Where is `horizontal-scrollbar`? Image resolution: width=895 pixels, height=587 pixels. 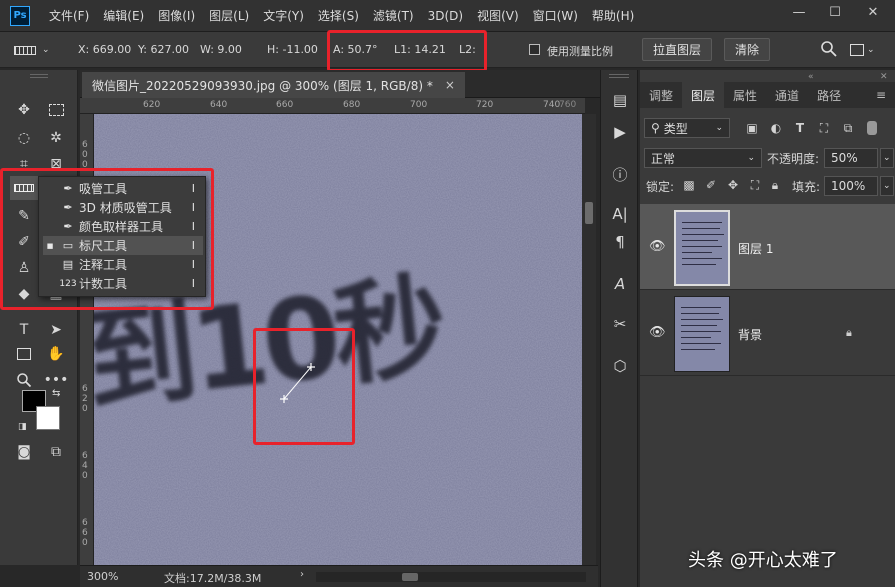 horizontal-scrollbar is located at coordinates (451, 577).